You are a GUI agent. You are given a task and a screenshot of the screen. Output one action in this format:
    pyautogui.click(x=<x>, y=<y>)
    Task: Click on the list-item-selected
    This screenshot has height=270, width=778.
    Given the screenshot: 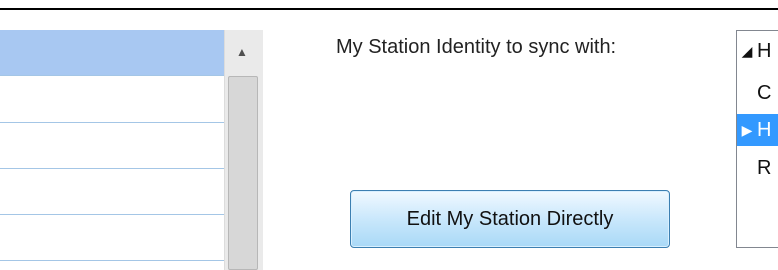 What is the action you would take?
    pyautogui.click(x=112, y=52)
    